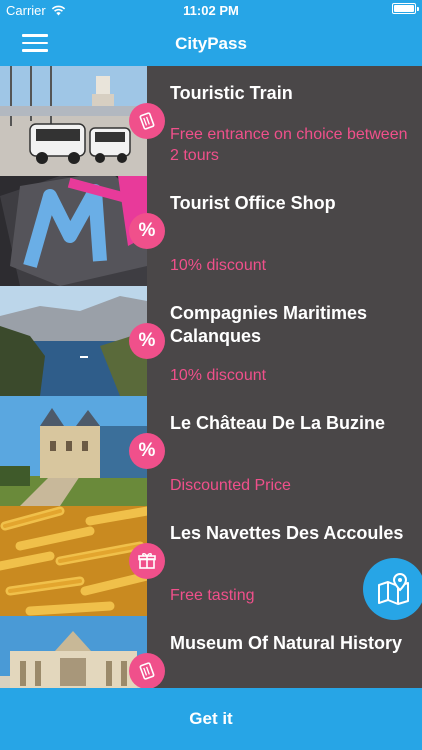 The height and width of the screenshot is (750, 422). Describe the element at coordinates (147, 561) in the screenshot. I see `gift-icon` at that location.